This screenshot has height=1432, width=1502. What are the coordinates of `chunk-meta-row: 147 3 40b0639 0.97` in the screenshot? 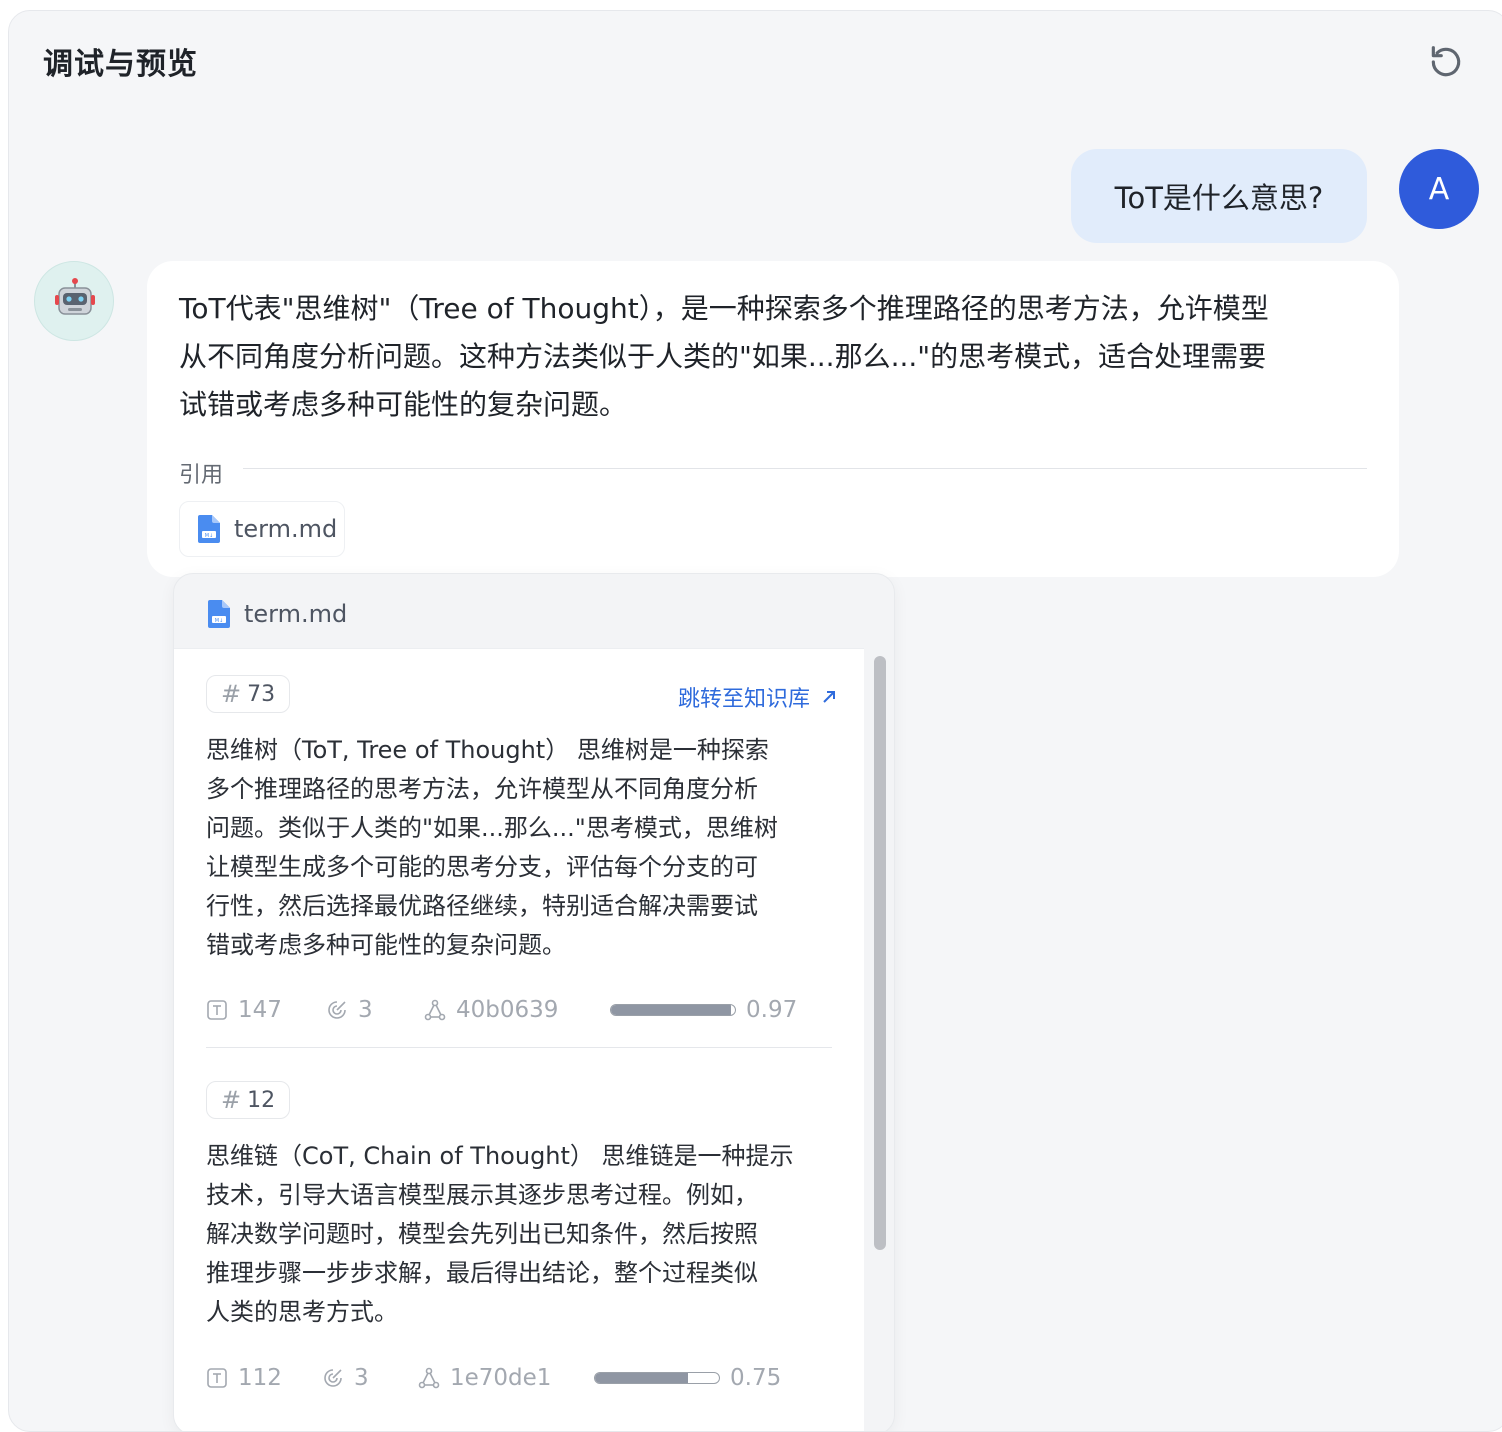 It's located at (501, 1010).